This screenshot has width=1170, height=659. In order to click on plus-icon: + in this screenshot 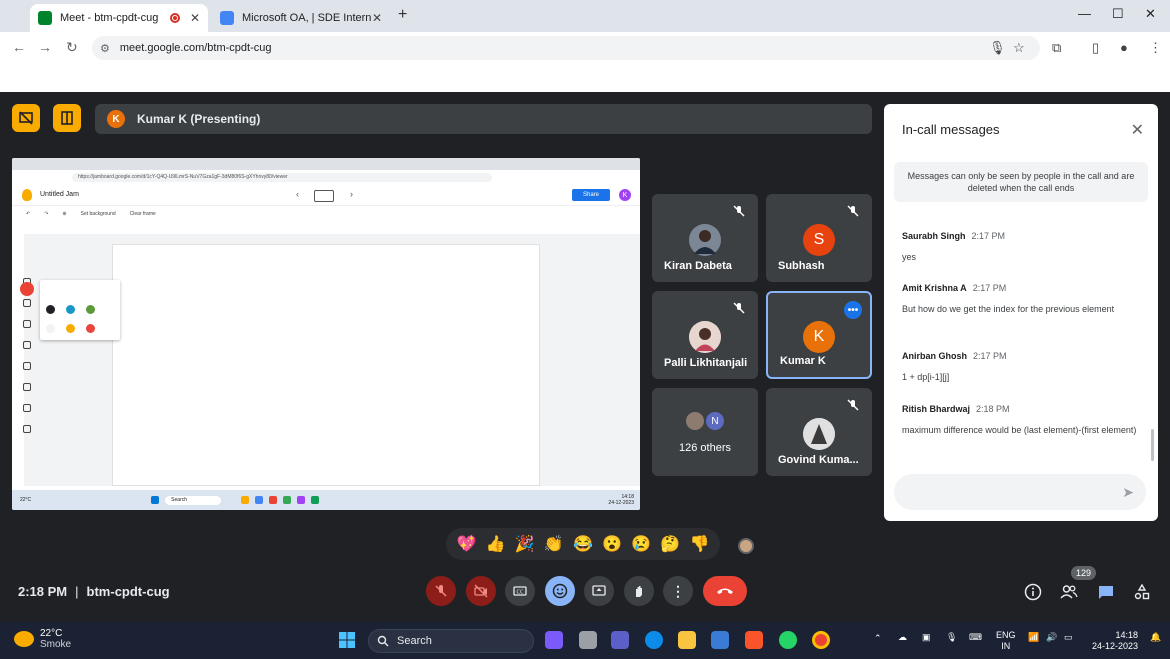, I will do `click(402, 15)`.